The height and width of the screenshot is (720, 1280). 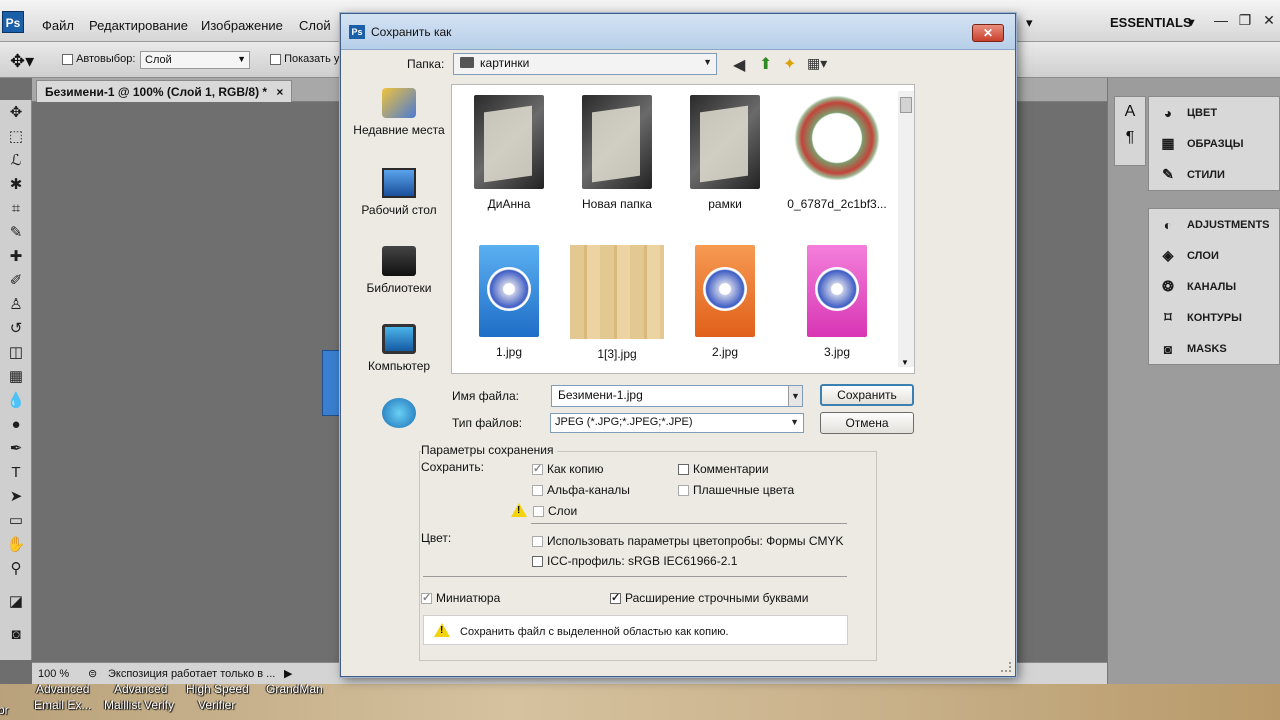 What do you see at coordinates (817, 63) in the screenshot?
I see `view-menu-icon: ▦▾` at bounding box center [817, 63].